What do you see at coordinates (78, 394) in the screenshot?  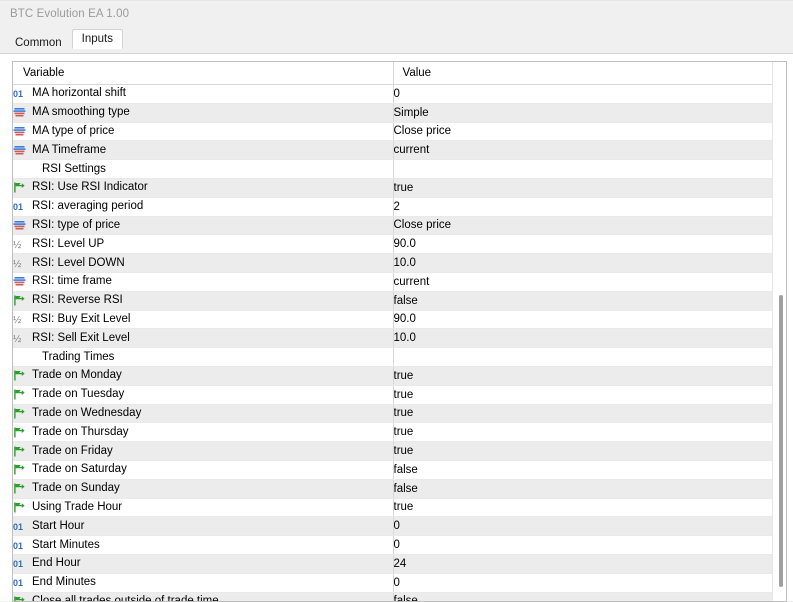 I see `variable-label: Trade on Tuesday` at bounding box center [78, 394].